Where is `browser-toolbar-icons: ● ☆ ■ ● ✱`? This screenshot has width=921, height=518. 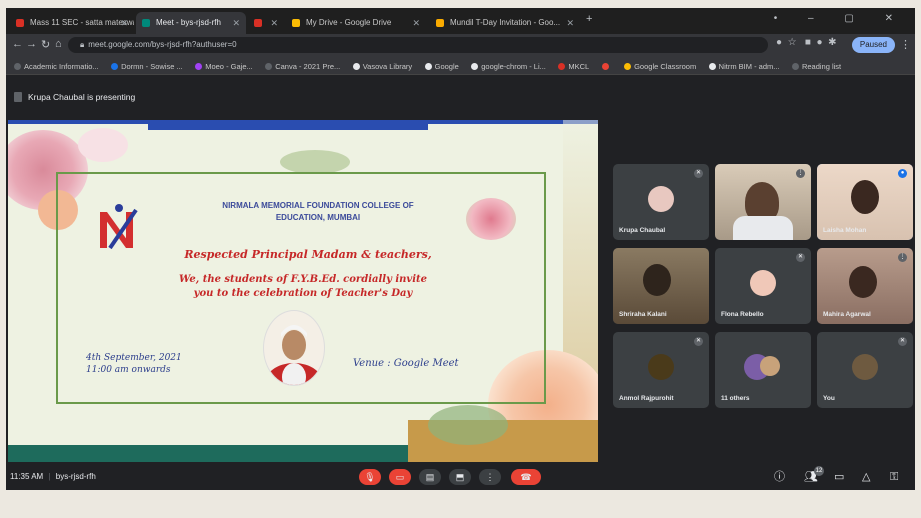
browser-toolbar-icons: ● ☆ ■ ● ✱ is located at coordinates (806, 45).